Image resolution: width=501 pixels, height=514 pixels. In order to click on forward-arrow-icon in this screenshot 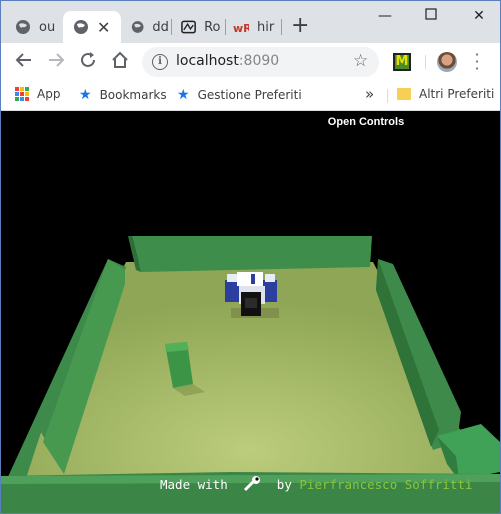, I will do `click(57, 60)`.